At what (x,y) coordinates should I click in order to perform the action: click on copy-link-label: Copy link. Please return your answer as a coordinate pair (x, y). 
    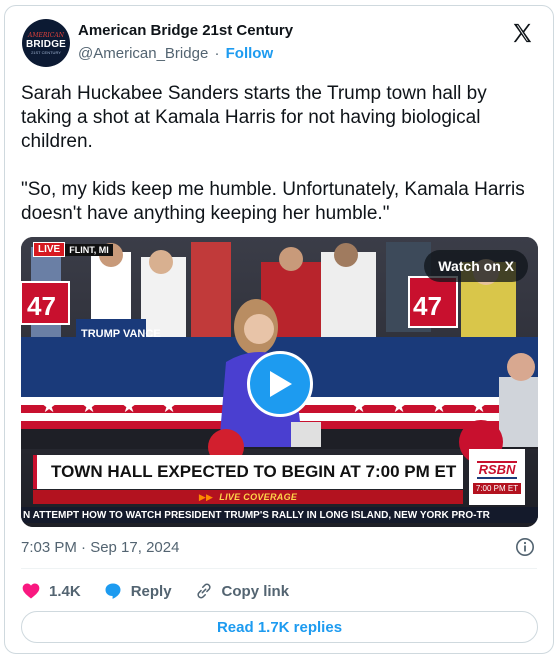
    Looking at the image, I should click on (255, 591).